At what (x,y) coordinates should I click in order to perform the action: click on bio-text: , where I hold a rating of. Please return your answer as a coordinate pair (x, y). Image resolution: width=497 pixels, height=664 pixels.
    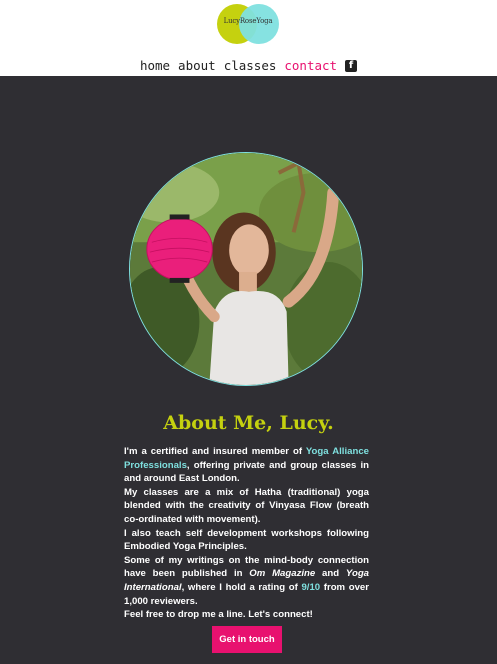
    Looking at the image, I should click on (241, 587).